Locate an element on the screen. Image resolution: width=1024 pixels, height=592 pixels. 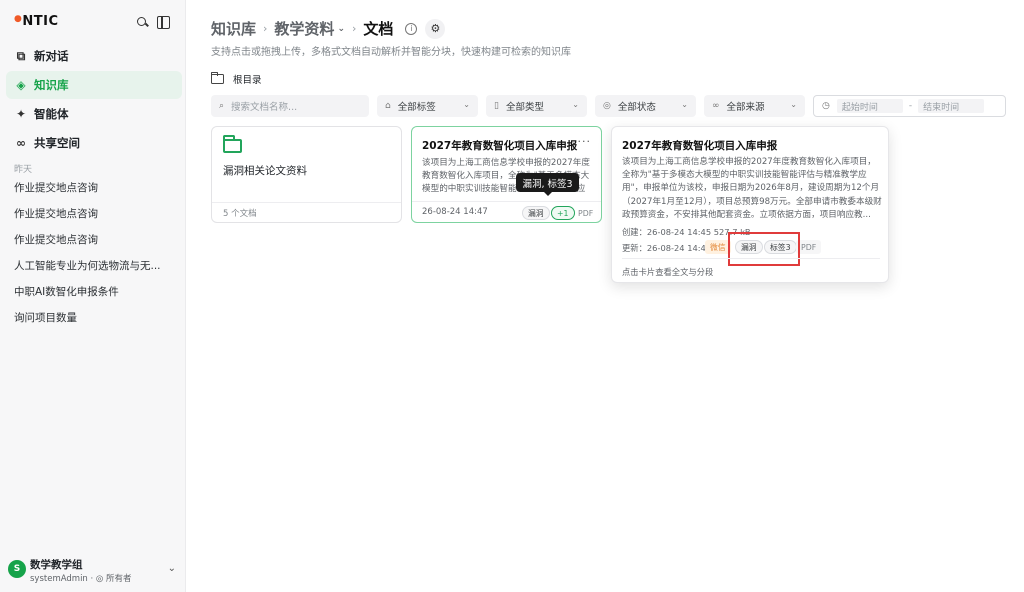
tag-filter-select: ⌂ 全部标签 ⌄ is located at coordinates (427, 106).